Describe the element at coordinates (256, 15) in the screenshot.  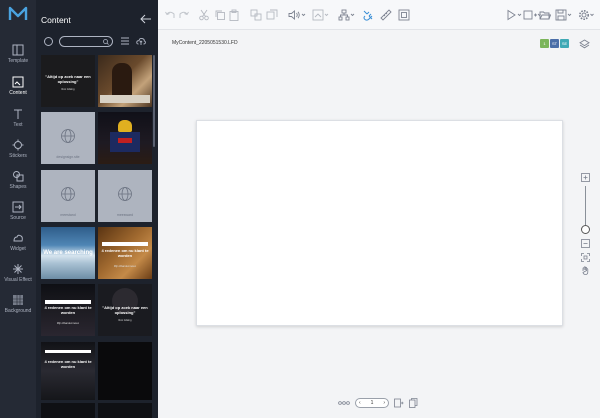
I see `group-icon` at that location.